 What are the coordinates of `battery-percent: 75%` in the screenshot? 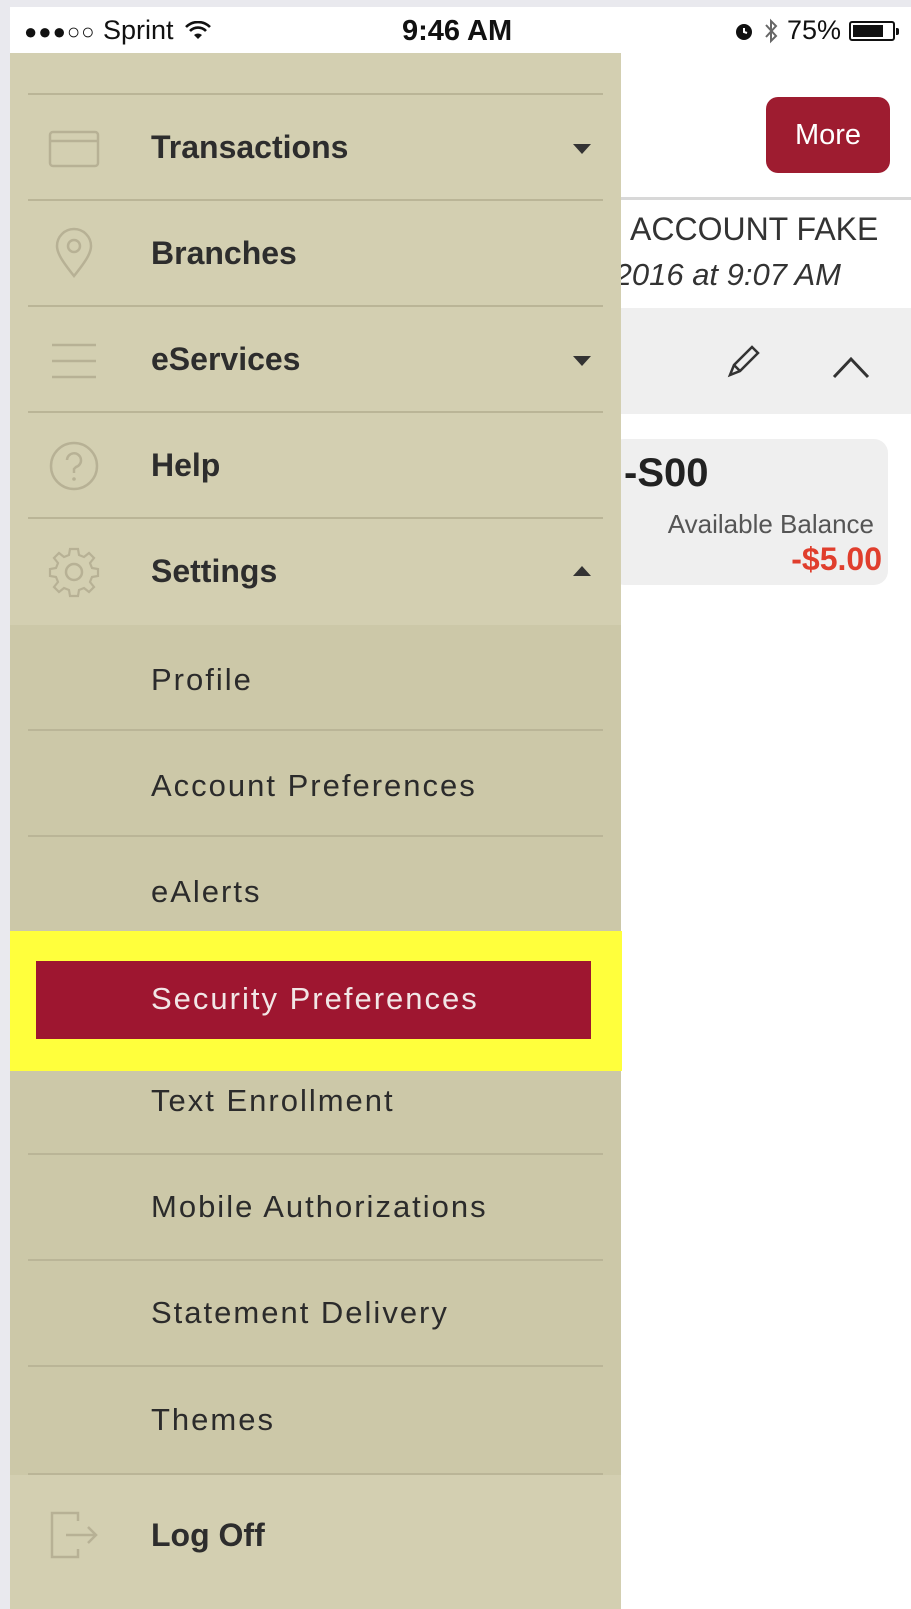 It's located at (813, 30).